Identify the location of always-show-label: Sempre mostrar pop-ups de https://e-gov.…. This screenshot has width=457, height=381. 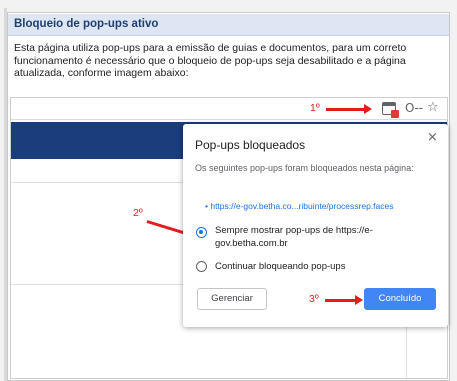
(315, 237).